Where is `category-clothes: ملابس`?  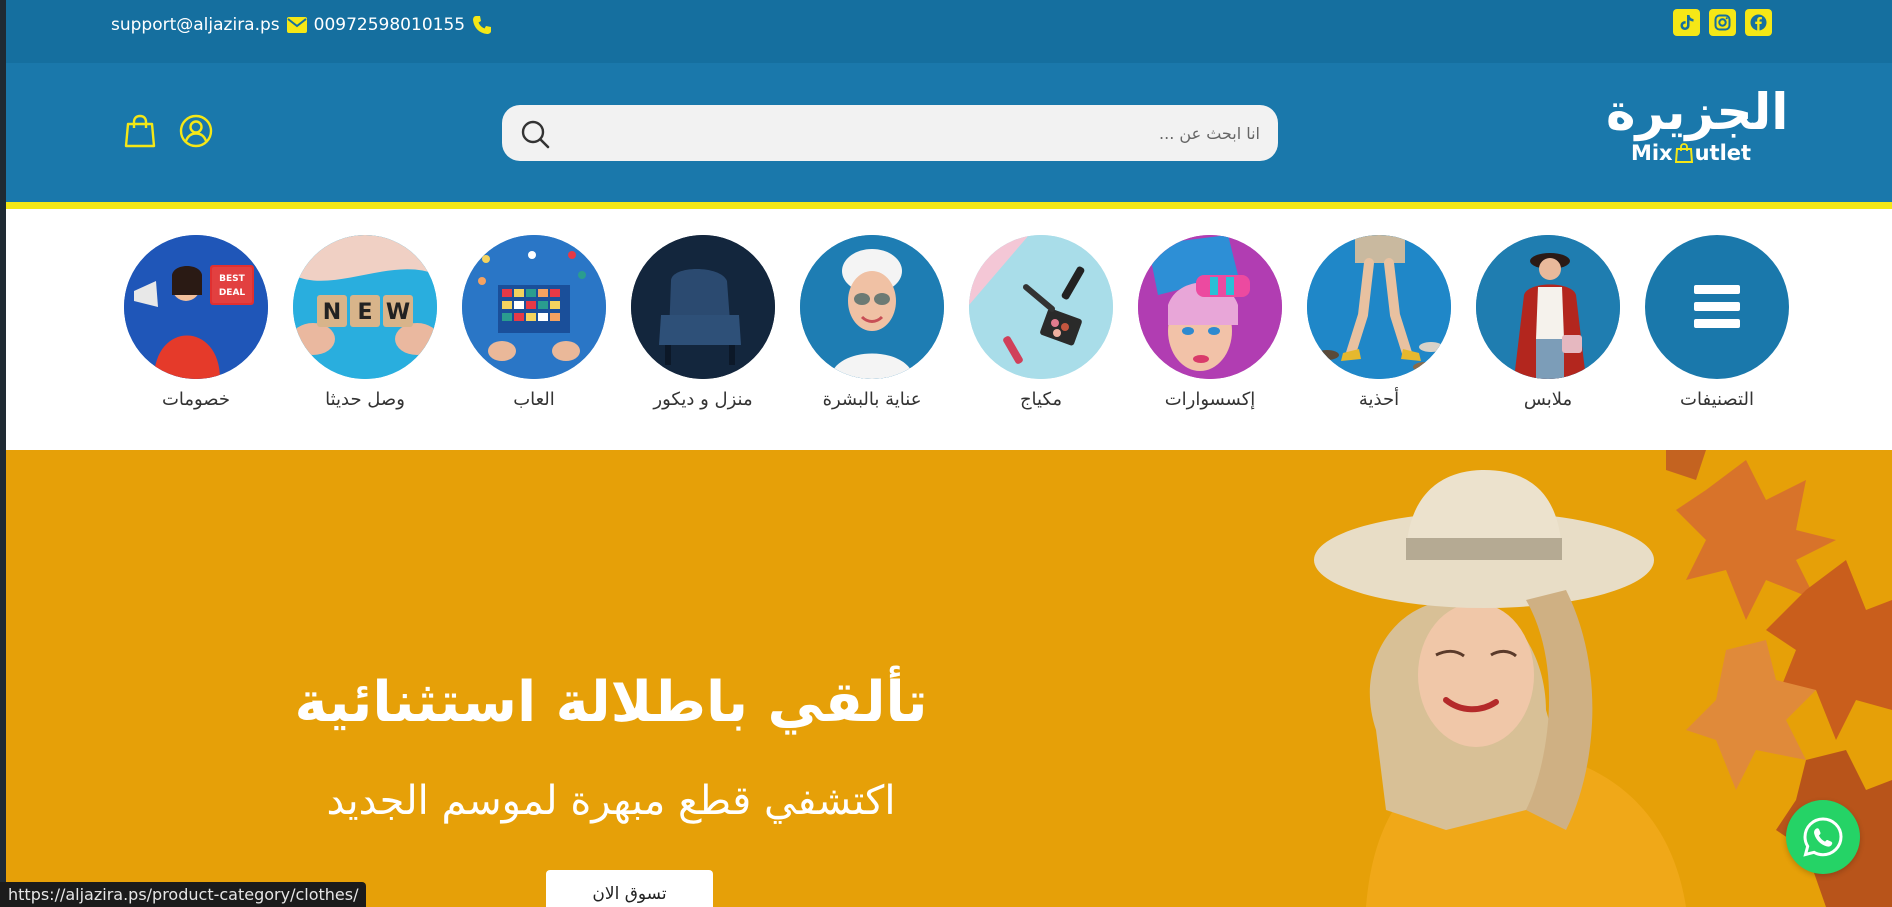 category-clothes: ملابس is located at coordinates (1548, 322).